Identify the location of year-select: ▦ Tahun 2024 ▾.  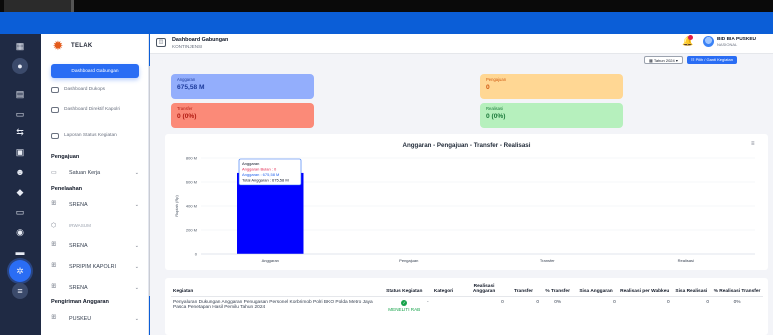
(663, 60).